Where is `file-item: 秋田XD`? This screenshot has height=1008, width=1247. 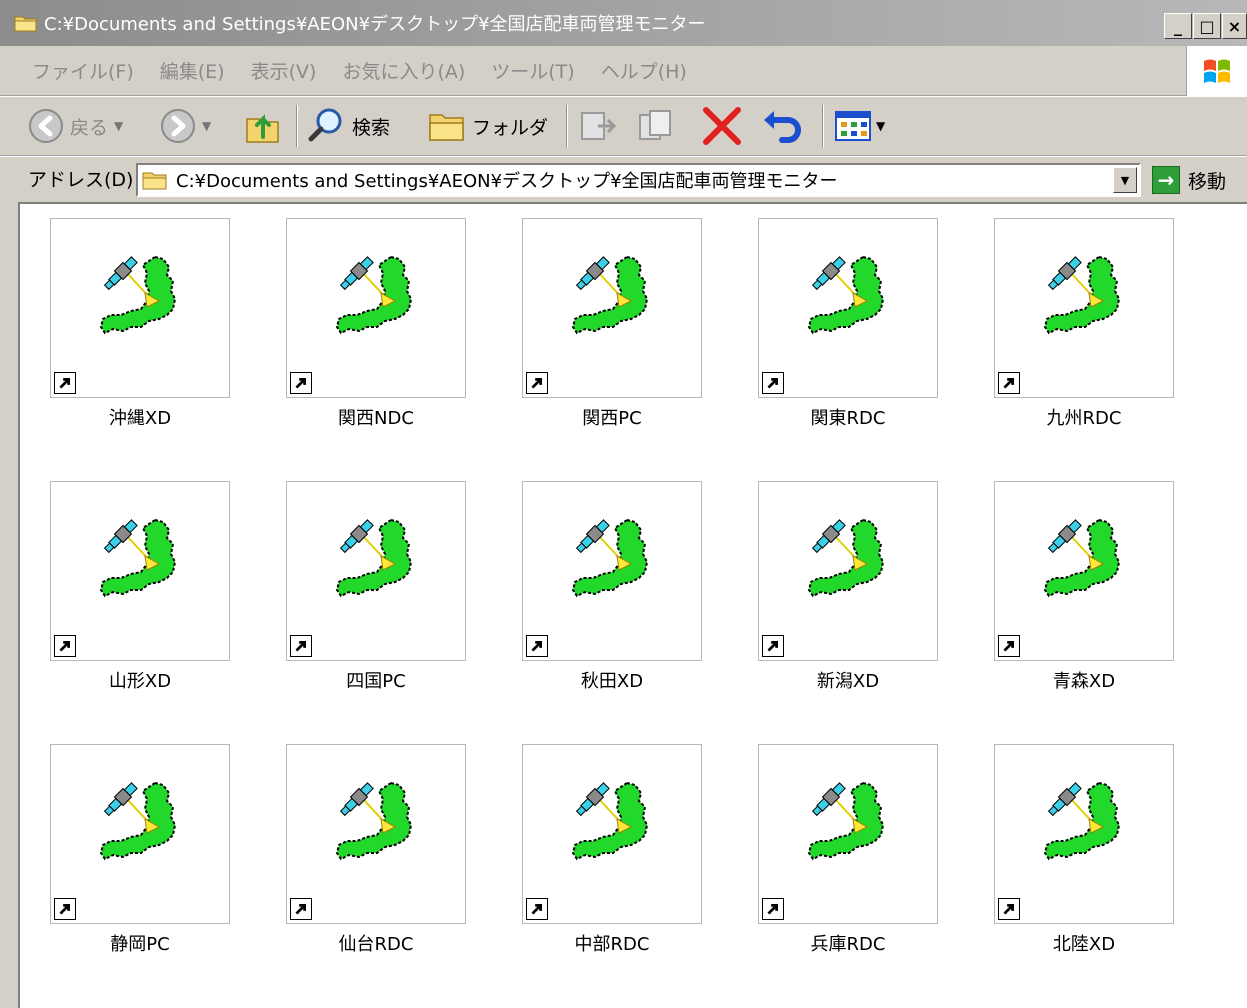
file-item: 秋田XD is located at coordinates (613, 596).